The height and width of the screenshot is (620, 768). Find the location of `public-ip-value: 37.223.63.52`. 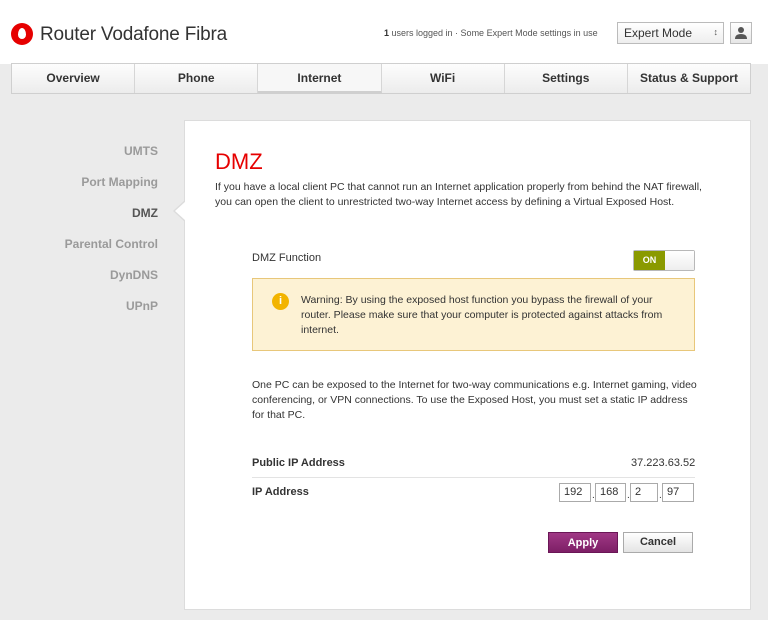

public-ip-value: 37.223.63.52 is located at coordinates (663, 463).